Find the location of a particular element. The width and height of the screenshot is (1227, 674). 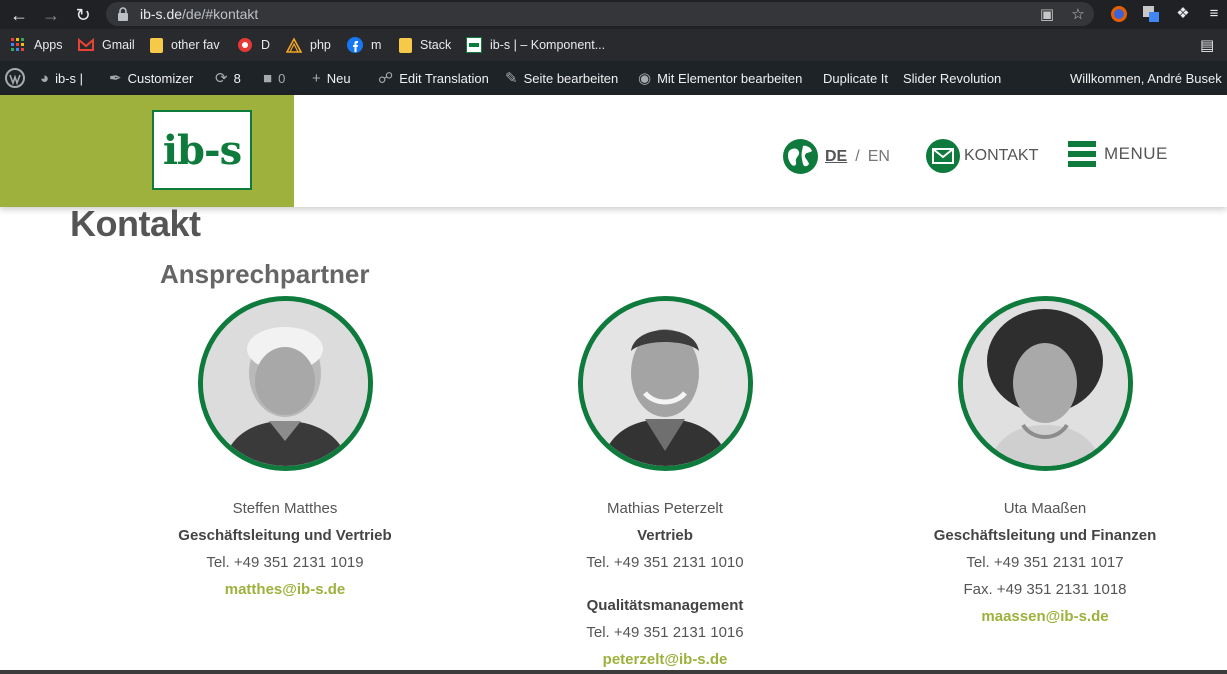

back-icon: ← is located at coordinates (19, 15).